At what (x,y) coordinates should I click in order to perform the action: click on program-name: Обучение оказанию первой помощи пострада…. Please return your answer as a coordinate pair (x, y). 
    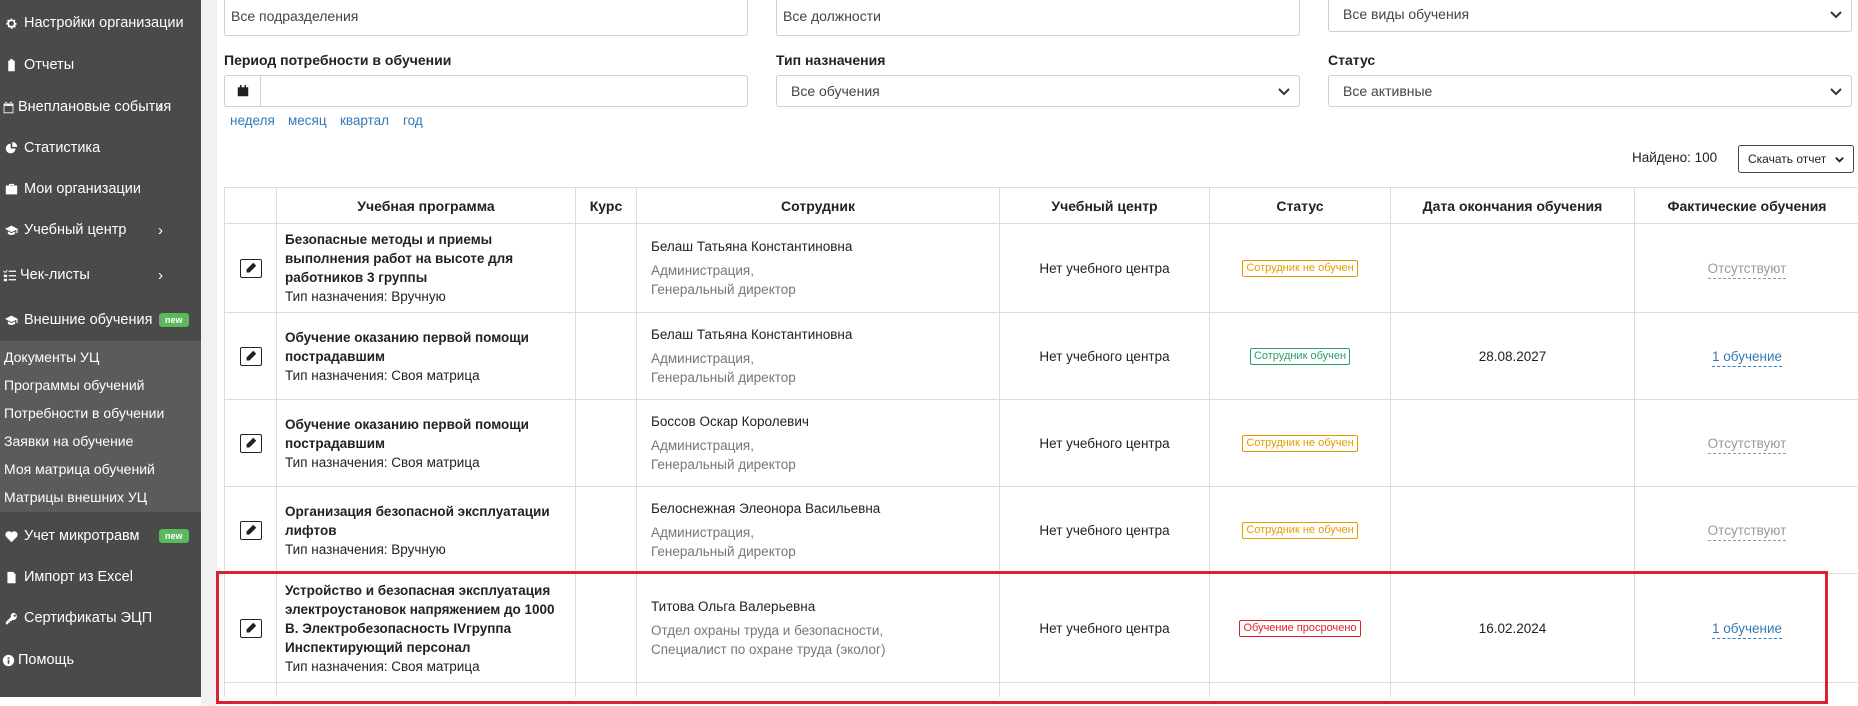
    Looking at the image, I should click on (407, 433).